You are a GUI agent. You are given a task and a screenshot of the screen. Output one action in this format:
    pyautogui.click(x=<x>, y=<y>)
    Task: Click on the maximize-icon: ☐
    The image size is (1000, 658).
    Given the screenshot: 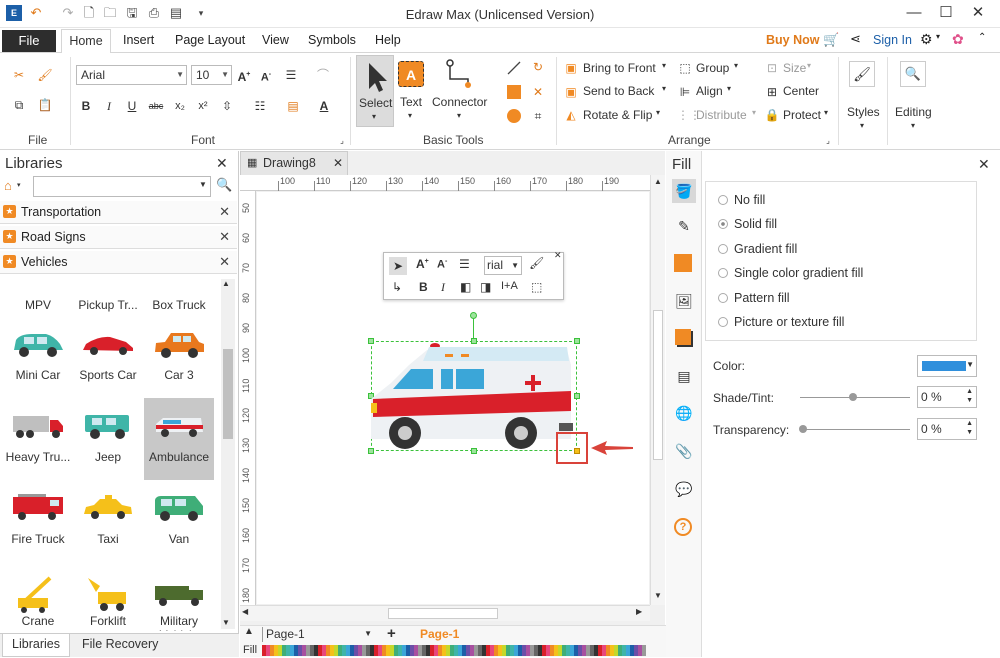 What is the action you would take?
    pyautogui.click(x=946, y=13)
    